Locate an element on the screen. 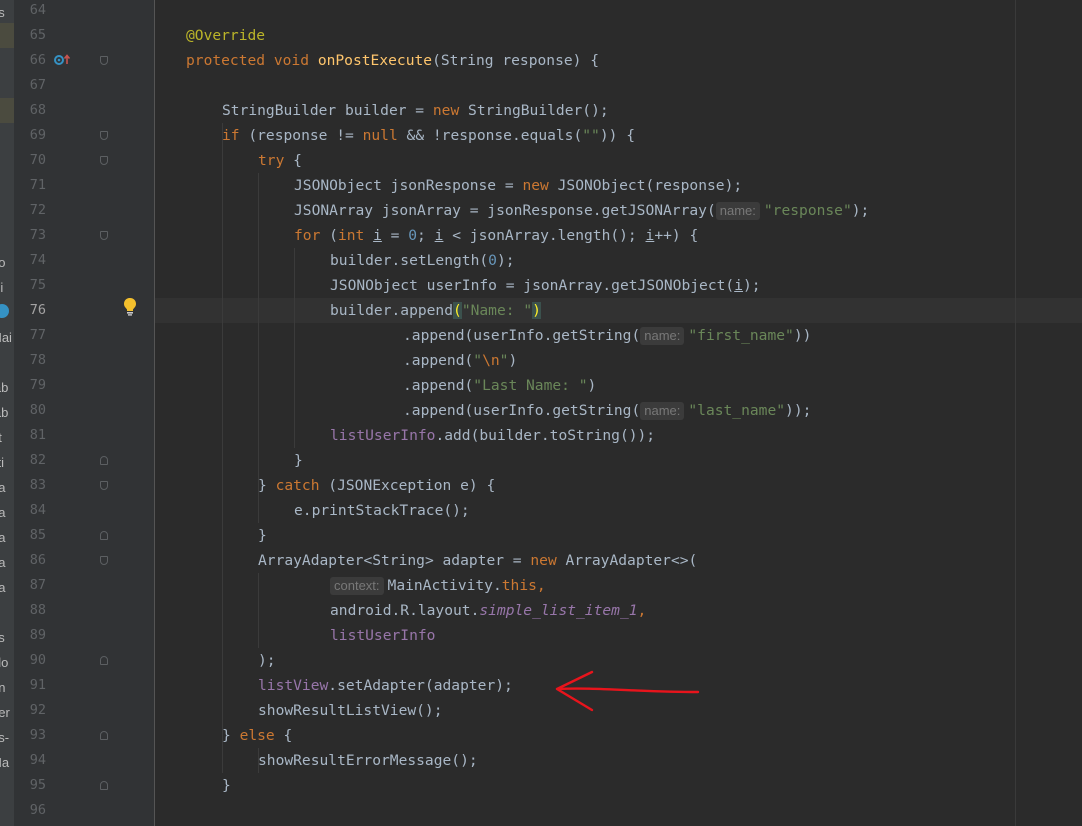 The image size is (1082, 826). code-line-93: } else { is located at coordinates (257, 735).